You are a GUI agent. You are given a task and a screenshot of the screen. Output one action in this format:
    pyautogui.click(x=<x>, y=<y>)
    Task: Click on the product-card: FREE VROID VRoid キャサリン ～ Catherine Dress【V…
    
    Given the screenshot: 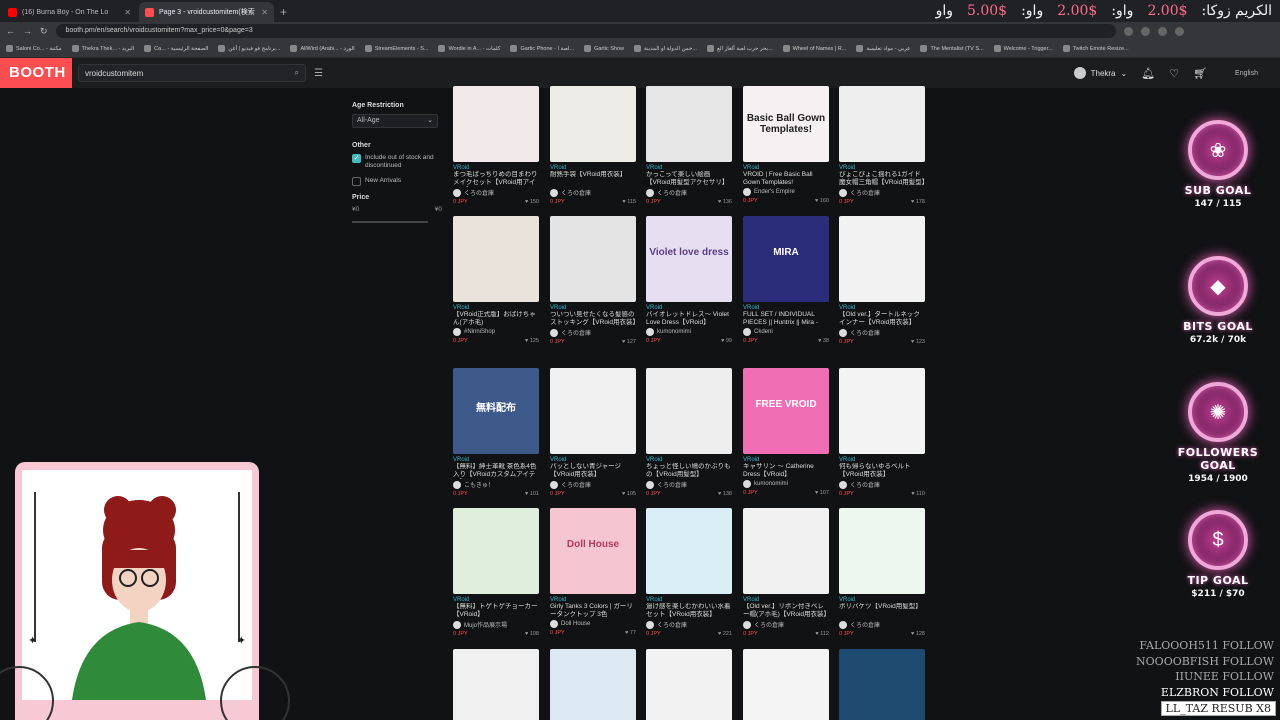 What is the action you would take?
    pyautogui.click(x=786, y=432)
    